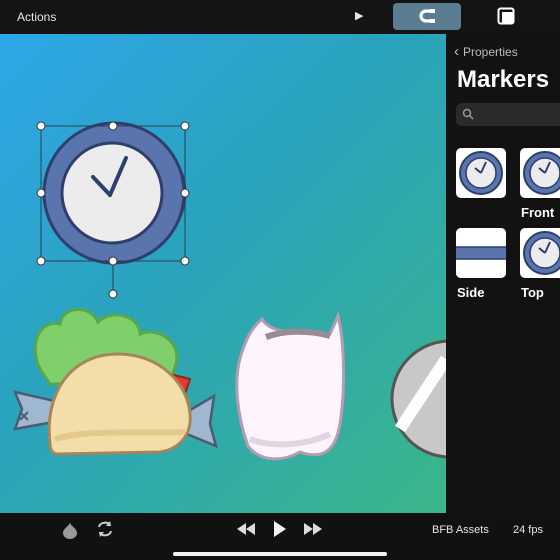  Describe the element at coordinates (460, 530) in the screenshot. I see `assets-label: BFB Assets` at that location.